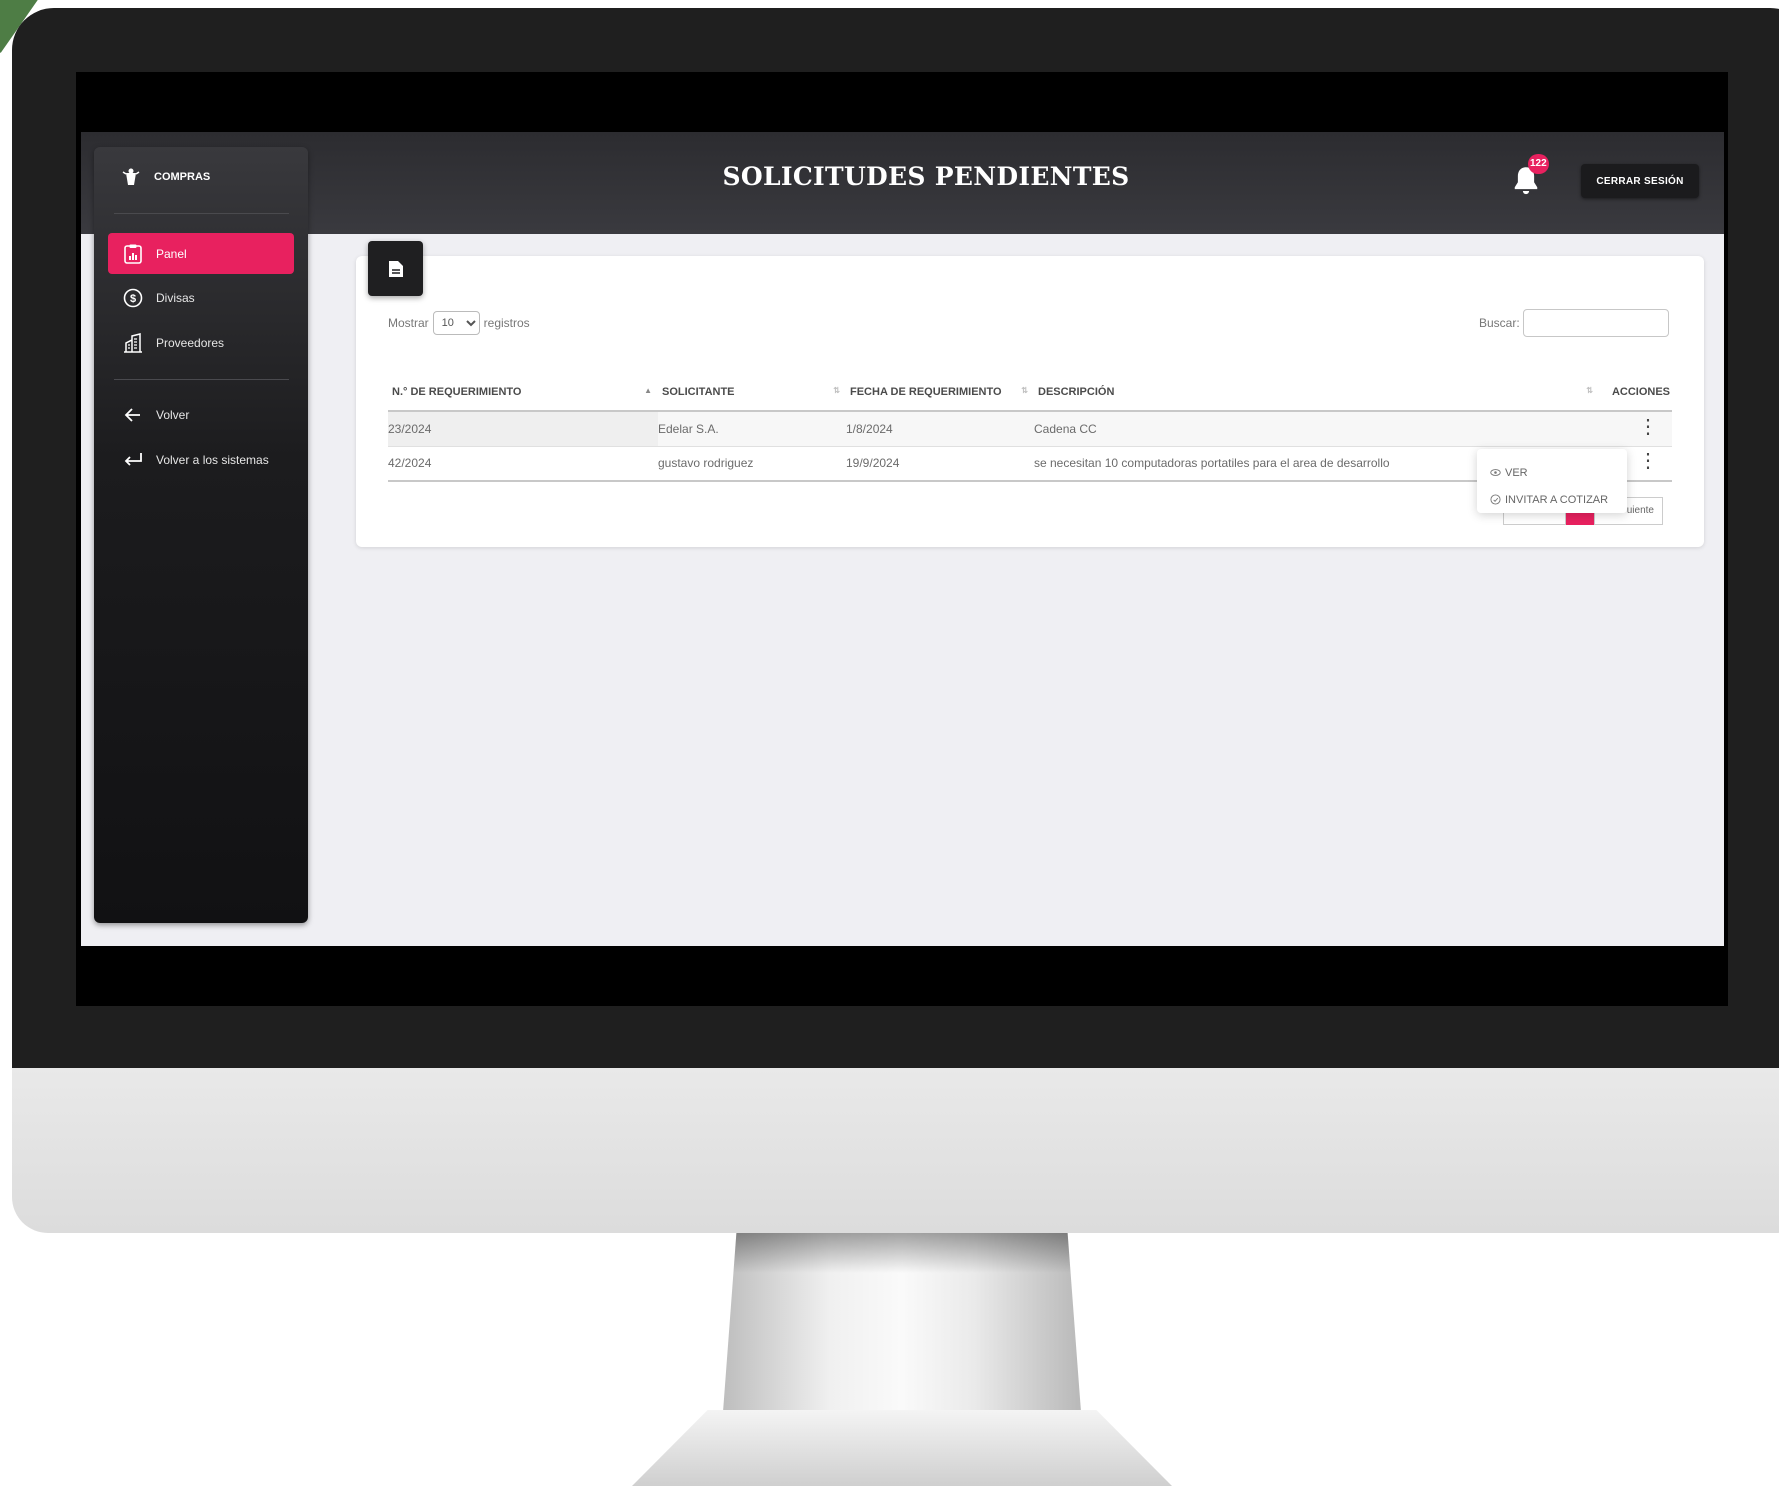  I want to click on sidebar-item-divisas: $ Divisas, so click(201, 297).